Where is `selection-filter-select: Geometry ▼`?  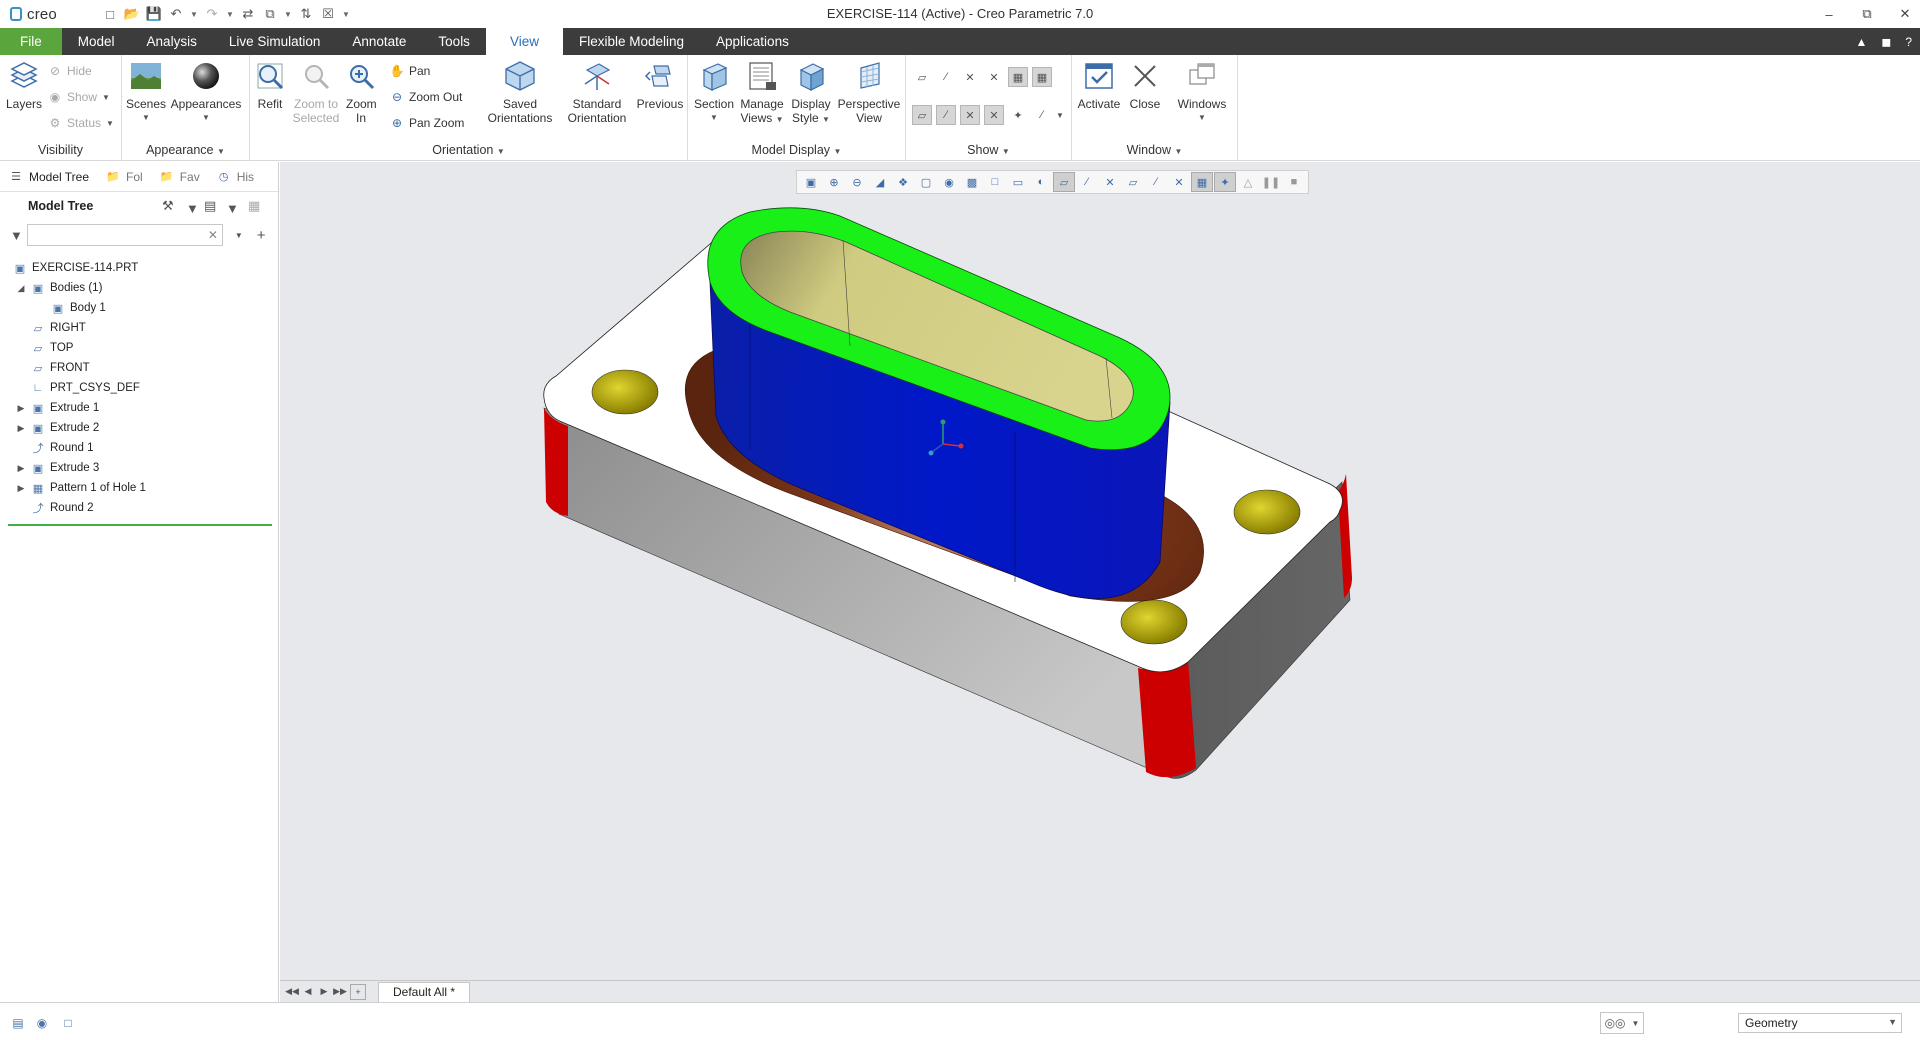
selection-filter-select: Geometry ▼ is located at coordinates (1820, 1023).